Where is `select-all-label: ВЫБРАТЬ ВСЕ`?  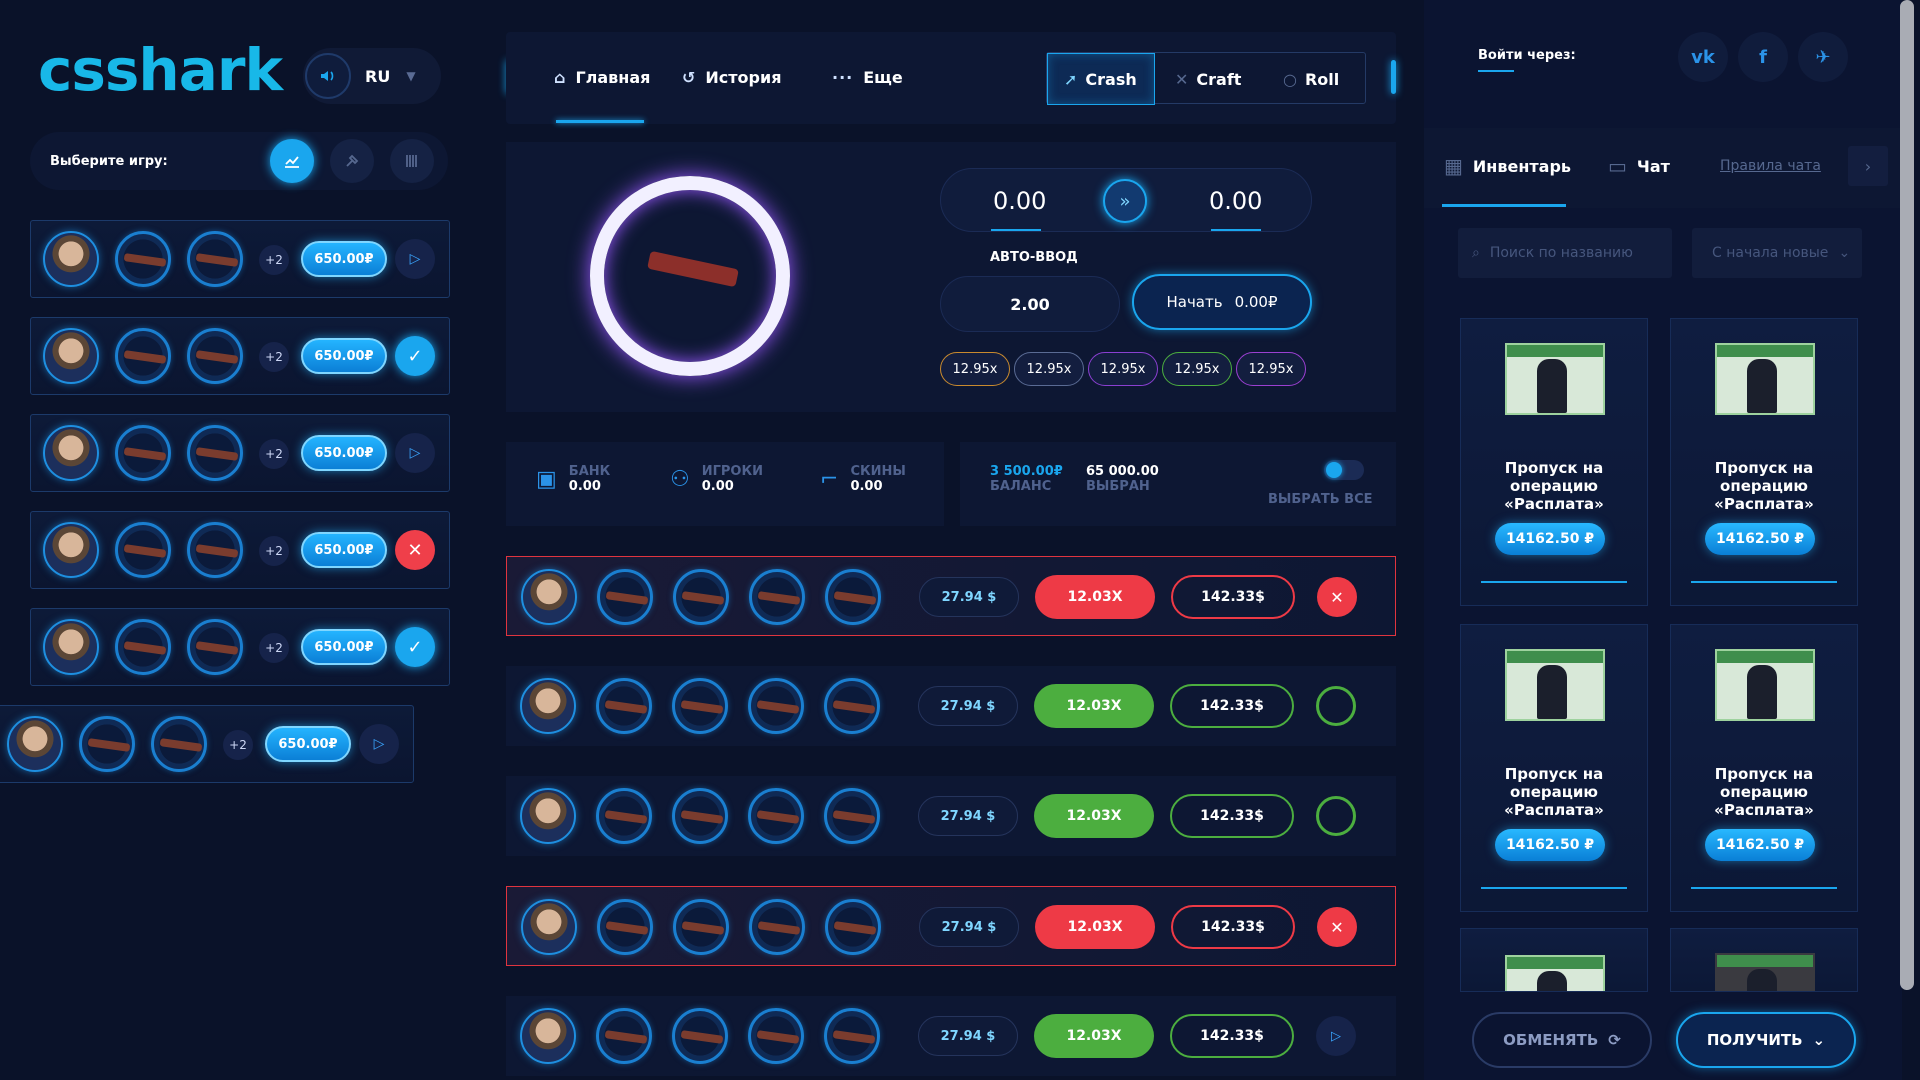 select-all-label: ВЫБРАТЬ ВСЕ is located at coordinates (1320, 499).